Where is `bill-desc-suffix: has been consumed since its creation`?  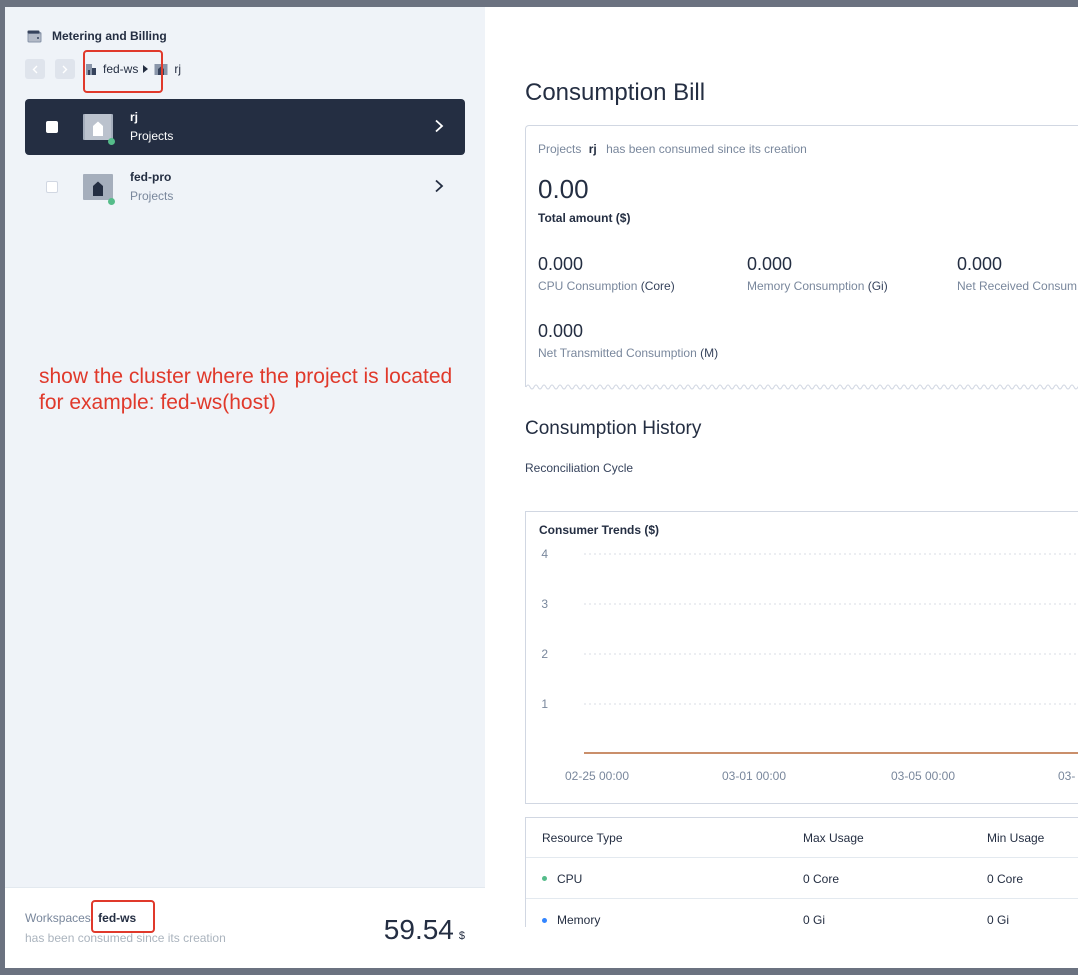
bill-desc-suffix: has been consumed since its creation is located at coordinates (706, 149).